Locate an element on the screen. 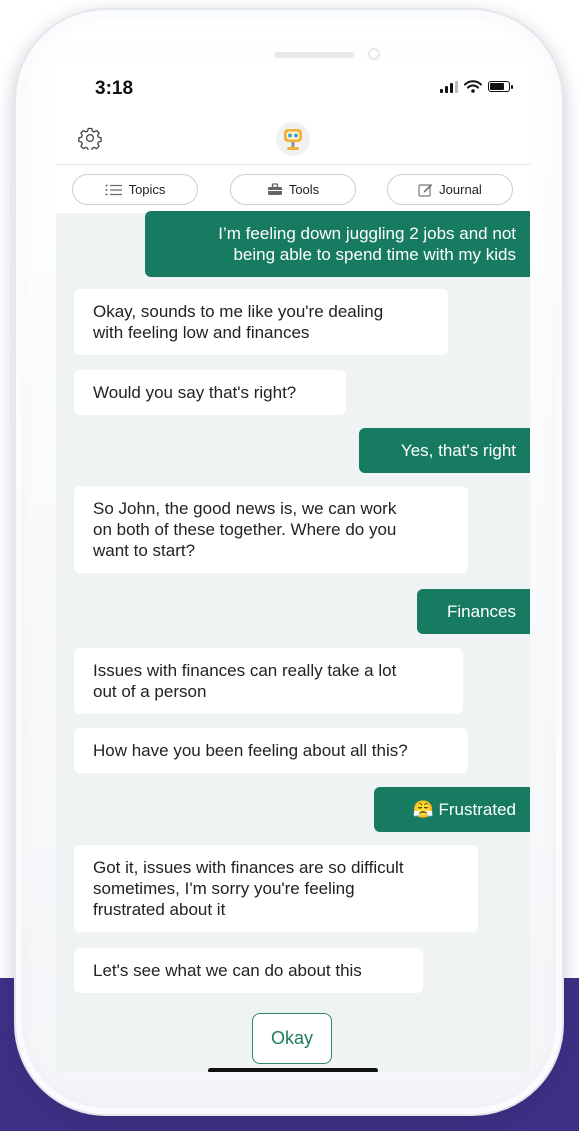 This screenshot has height=1131, width=579. tab-journal: Journal is located at coordinates (450, 189).